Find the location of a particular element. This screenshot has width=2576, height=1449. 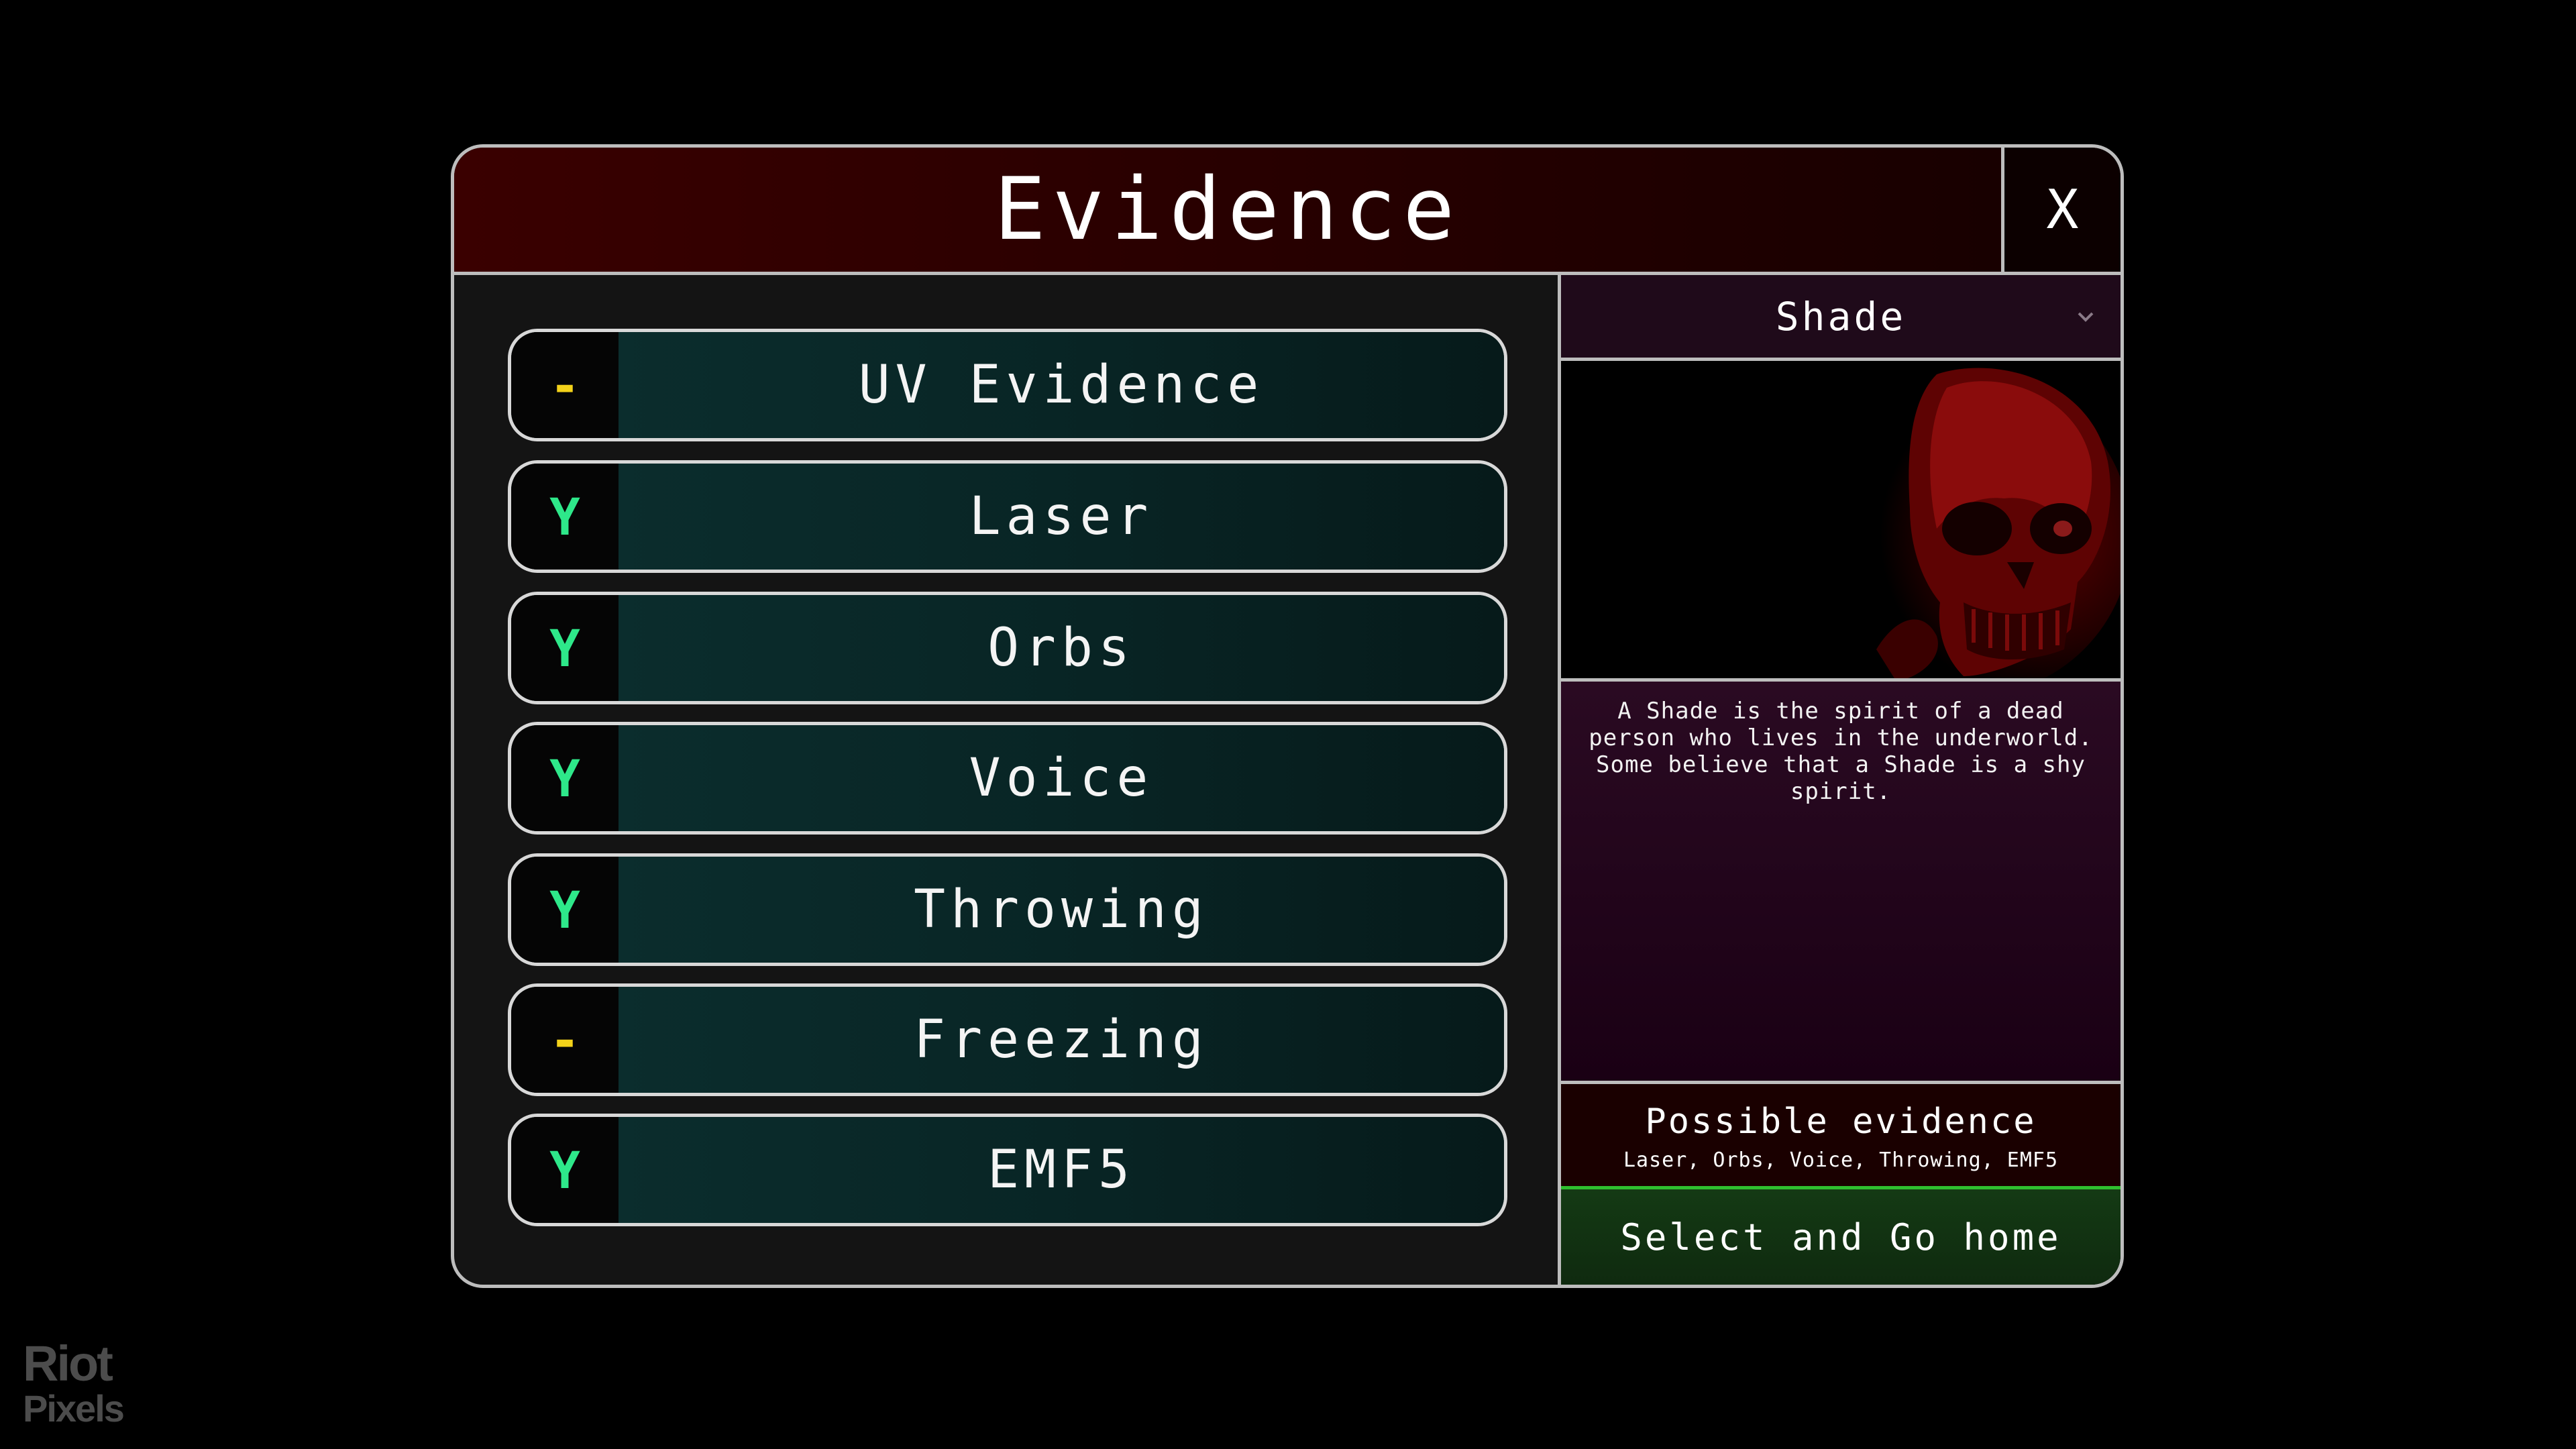

evidence-label: Laser is located at coordinates (1061, 517).